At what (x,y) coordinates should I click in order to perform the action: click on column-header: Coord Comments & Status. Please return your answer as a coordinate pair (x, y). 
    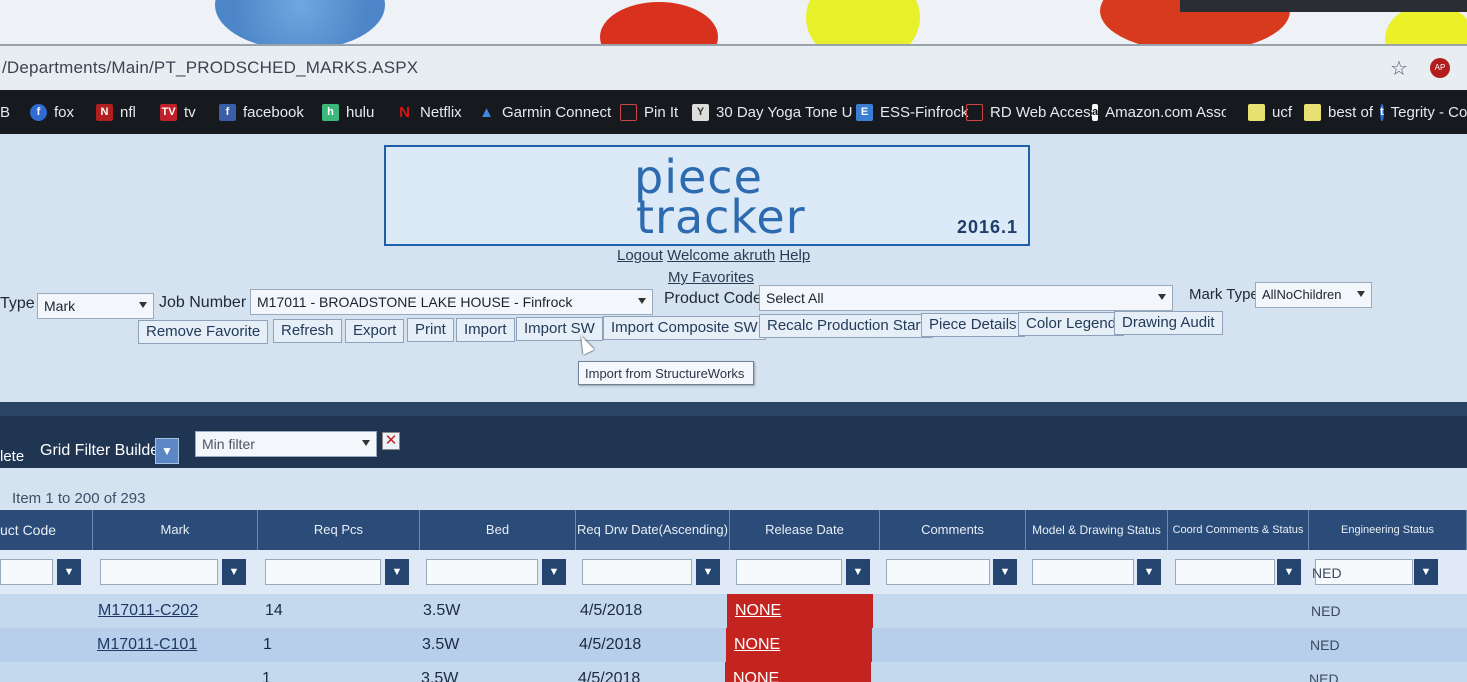
    Looking at the image, I should click on (1238, 530).